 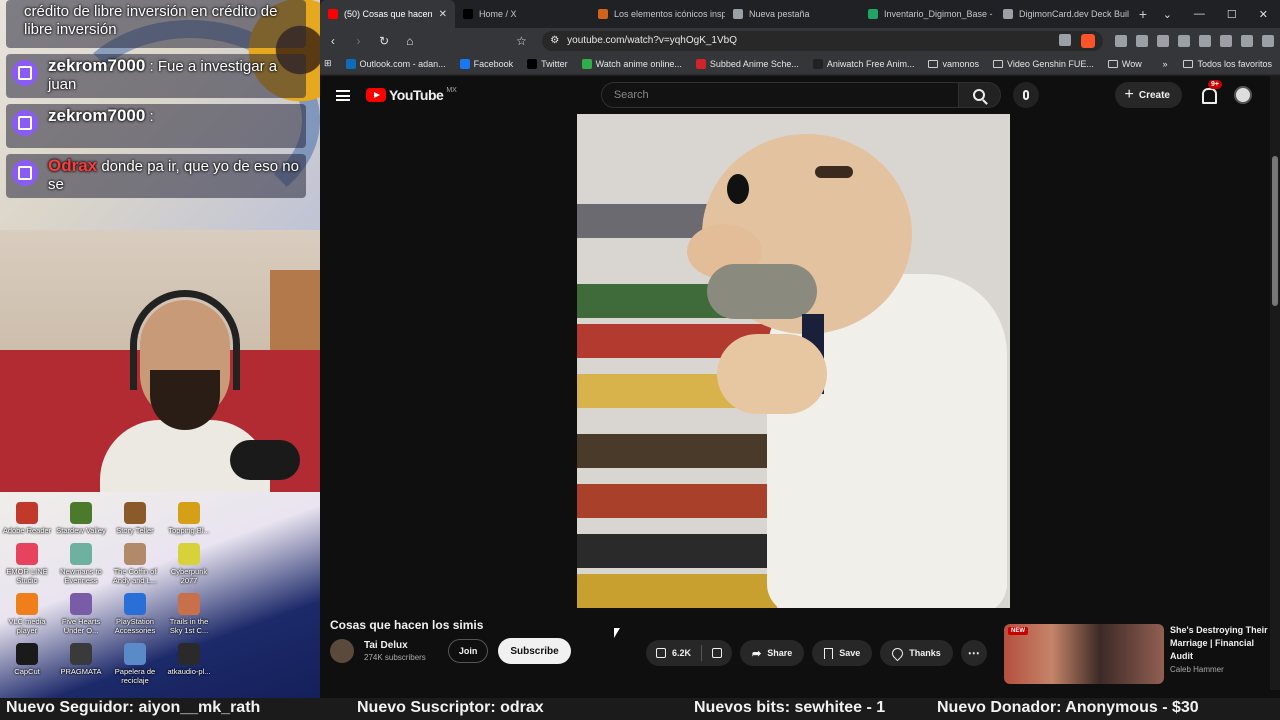 What do you see at coordinates (1025, 95) in the screenshot?
I see `voice-search-button` at bounding box center [1025, 95].